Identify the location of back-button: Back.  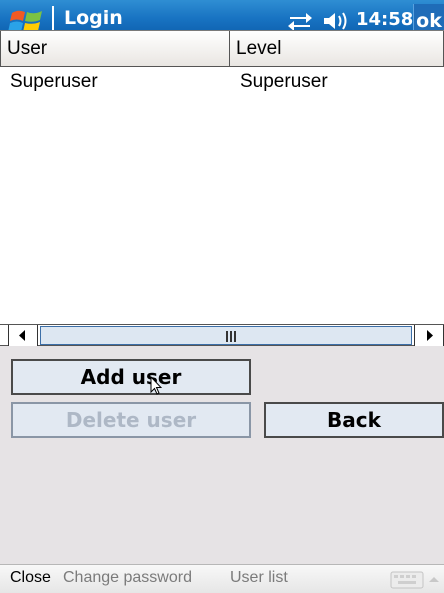
(354, 420).